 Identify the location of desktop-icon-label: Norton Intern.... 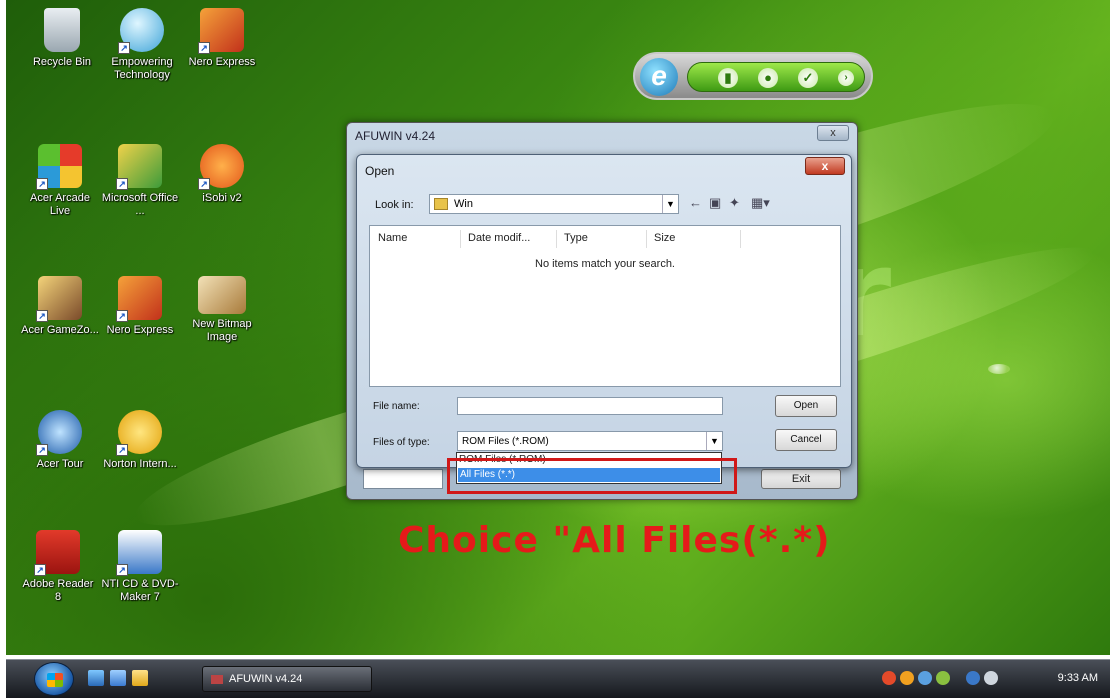
(140, 464).